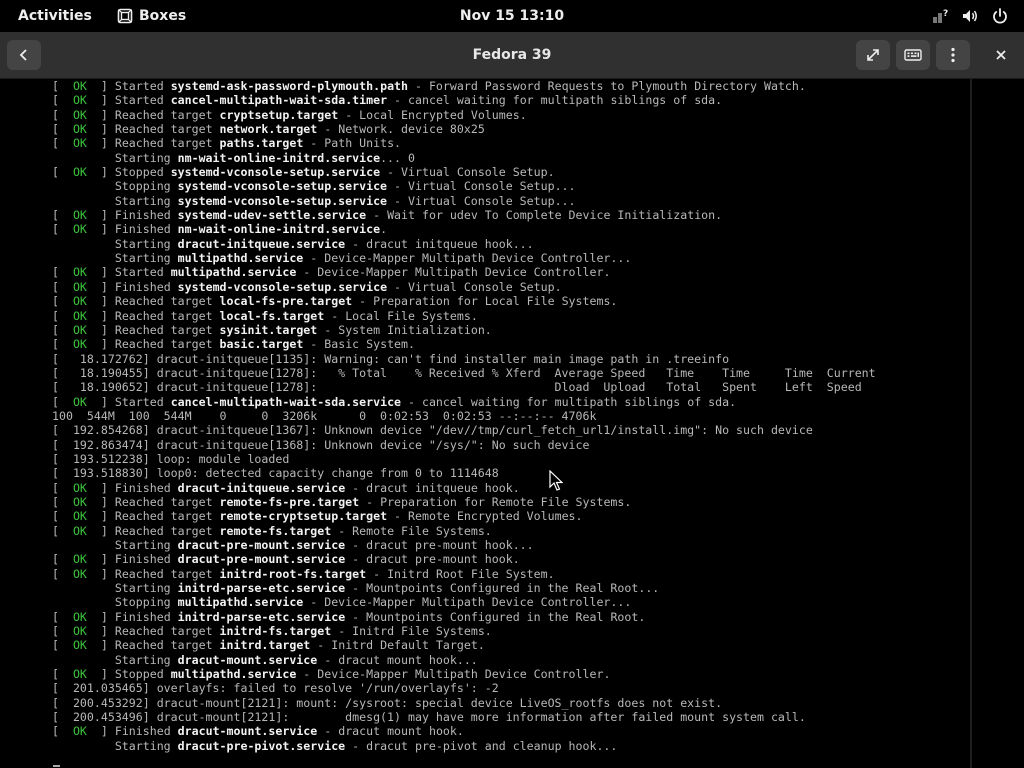 Image resolution: width=1024 pixels, height=768 pixels. What do you see at coordinates (261, 545) in the screenshot?
I see `console-line-name: dracut-pre-mount.service` at bounding box center [261, 545].